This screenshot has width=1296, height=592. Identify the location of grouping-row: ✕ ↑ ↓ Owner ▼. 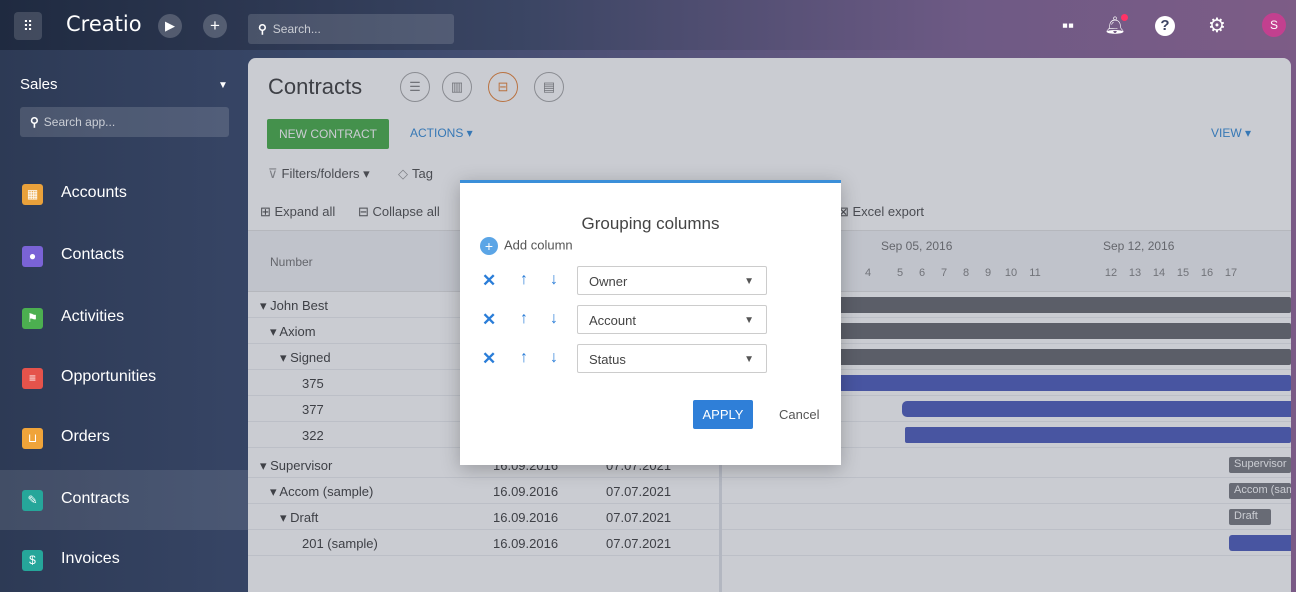
(655, 281).